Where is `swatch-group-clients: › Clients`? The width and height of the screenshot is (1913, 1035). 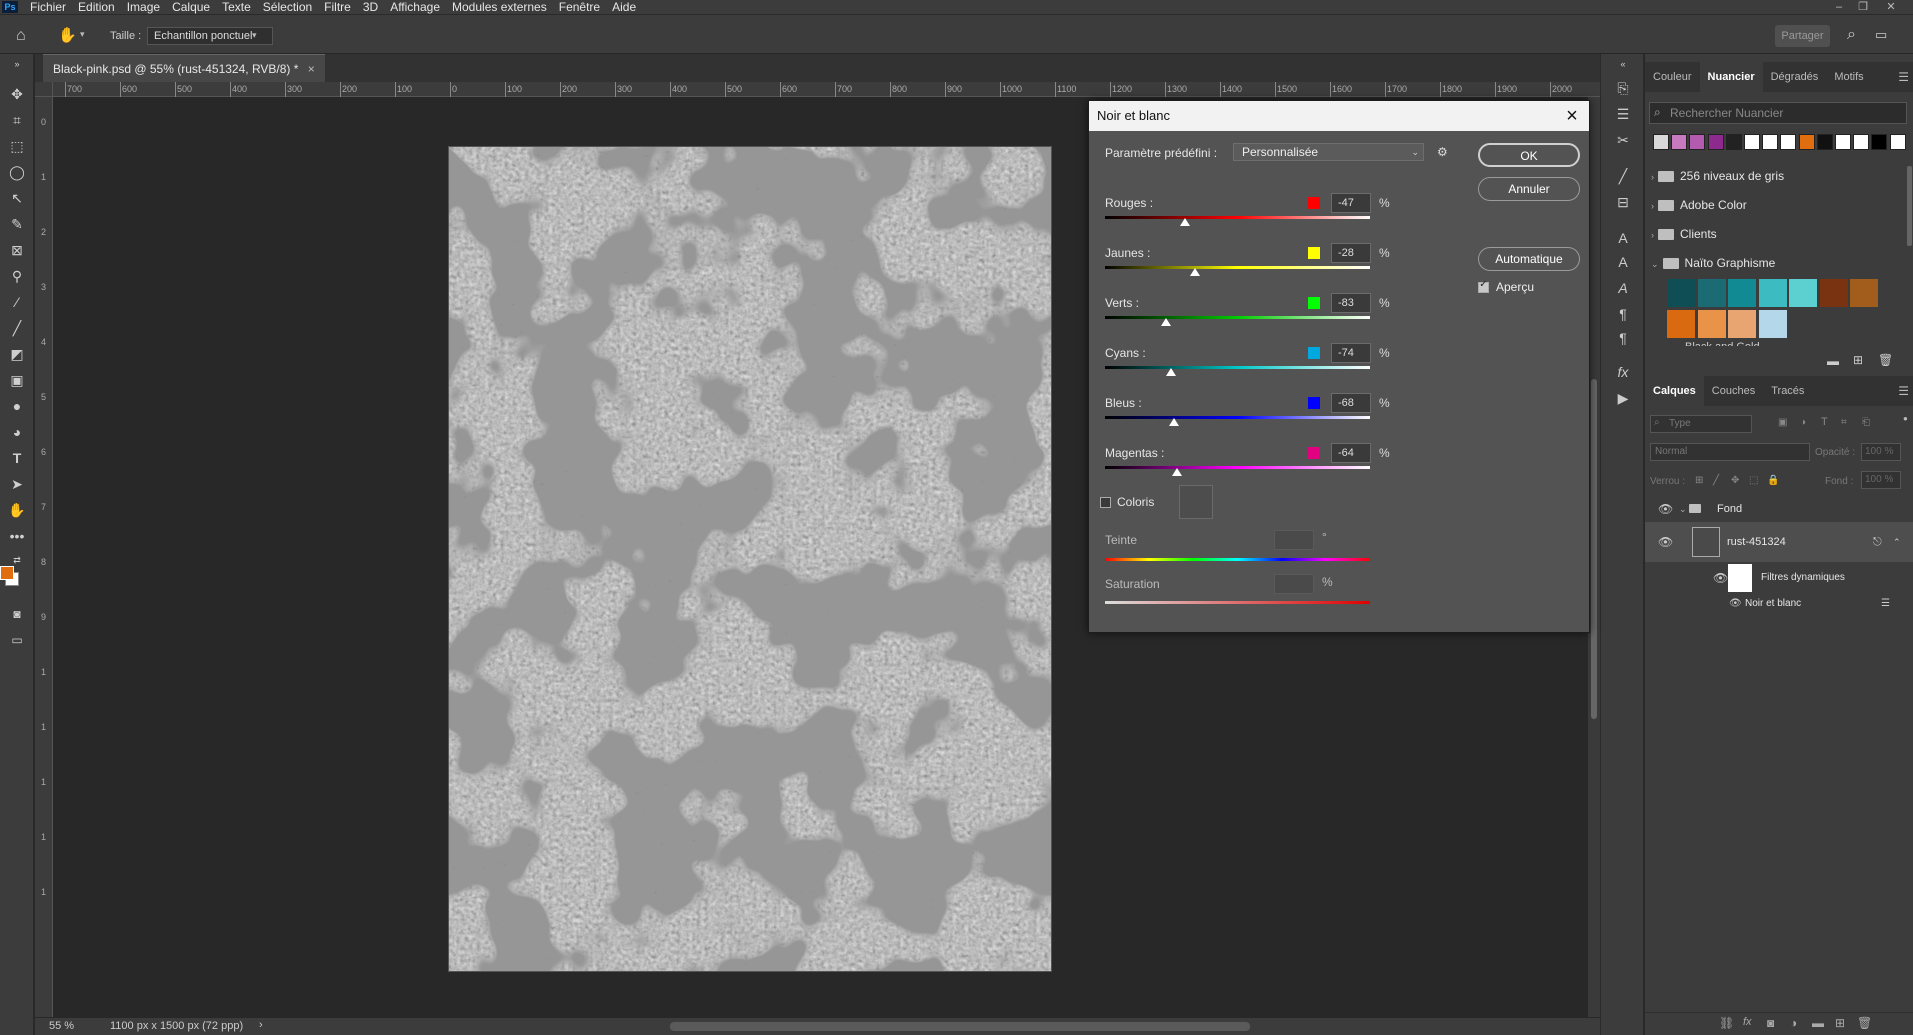
swatch-group-clients: › Clients is located at coordinates (1775, 234).